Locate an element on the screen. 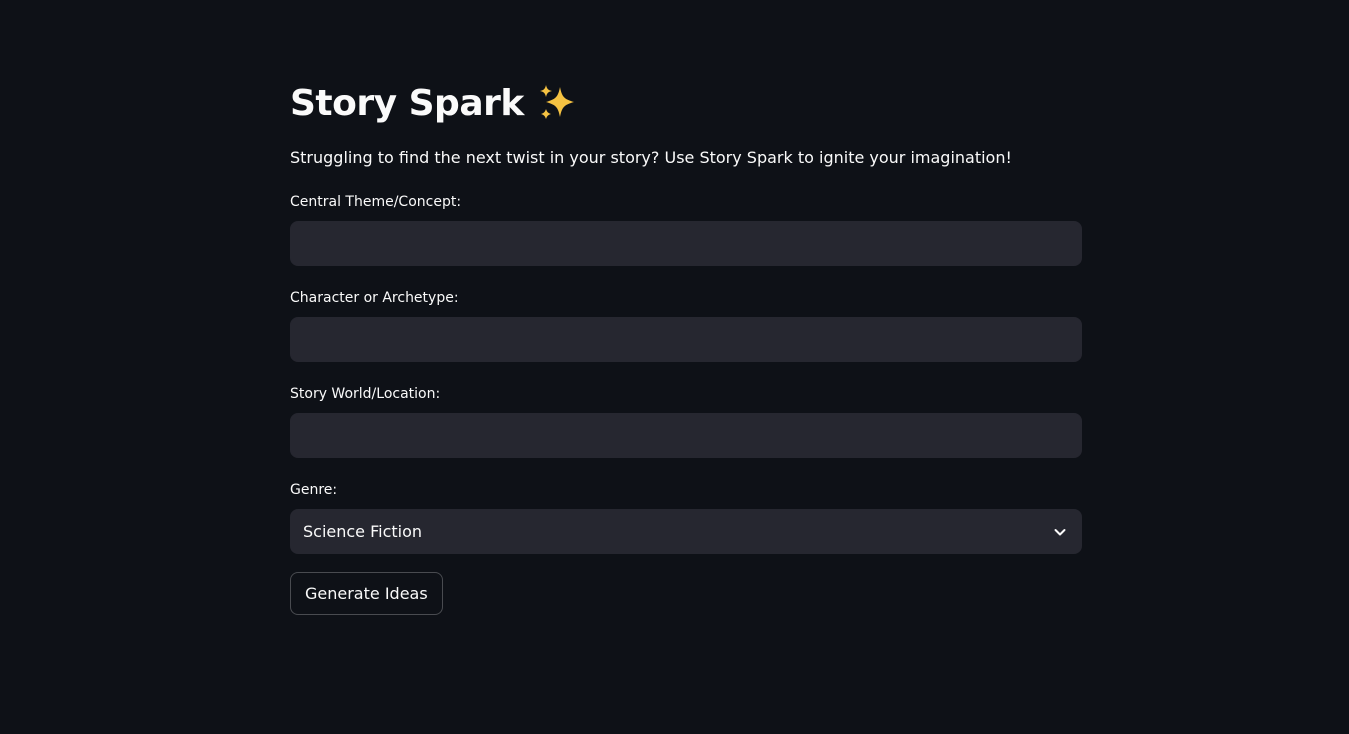 Image resolution: width=1349 pixels, height=734 pixels. chevron-down-icon is located at coordinates (1060, 532).